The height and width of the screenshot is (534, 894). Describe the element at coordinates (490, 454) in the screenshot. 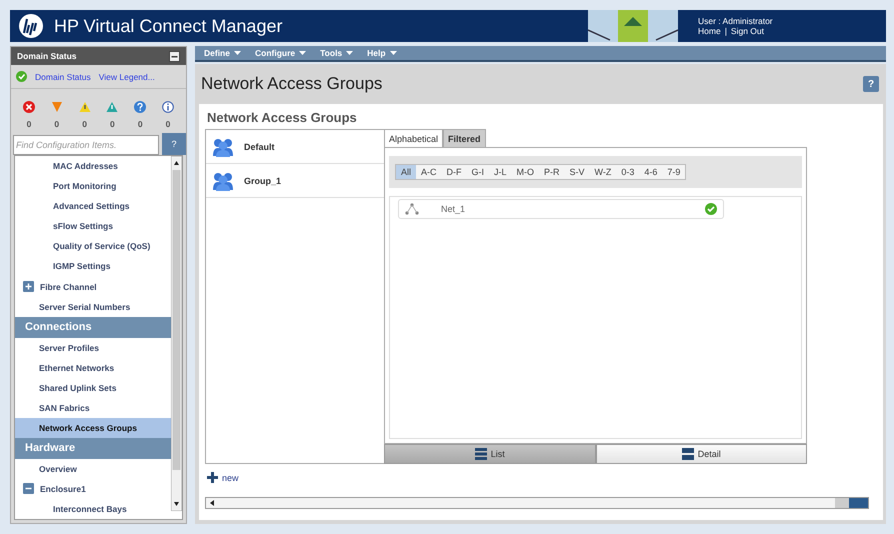

I see `view-button: List` at that location.